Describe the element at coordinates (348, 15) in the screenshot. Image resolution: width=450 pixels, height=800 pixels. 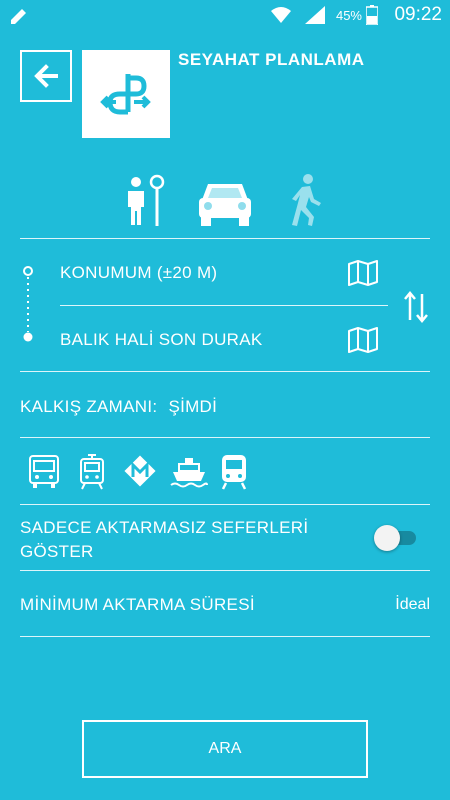
I see `battery-percent: 45%` at that location.